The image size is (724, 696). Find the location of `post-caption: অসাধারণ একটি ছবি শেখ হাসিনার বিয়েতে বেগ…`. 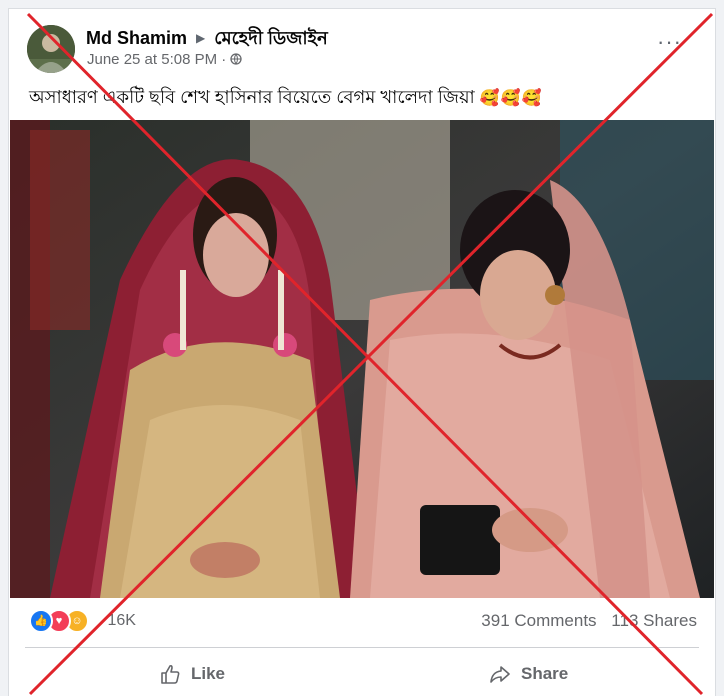

post-caption: অসাধারণ একটি ছবি শেখ হাসিনার বিয়েতে বেগ… is located at coordinates (286, 98).